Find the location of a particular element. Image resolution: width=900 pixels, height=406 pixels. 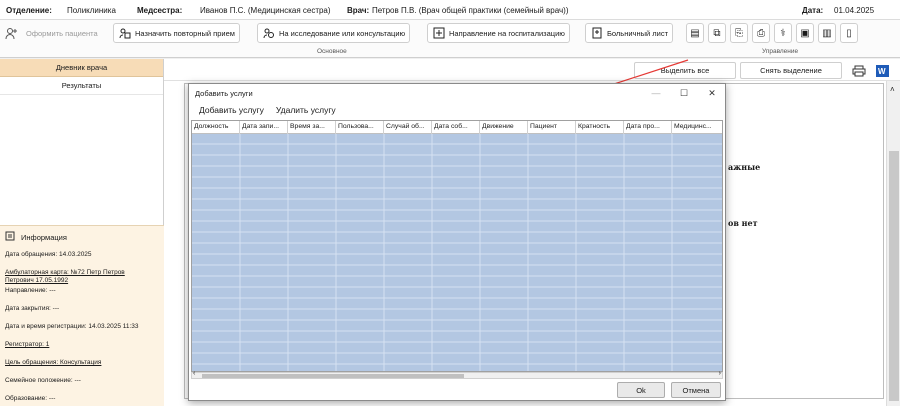

cancel-label: Отмена is located at coordinates (696, 390).